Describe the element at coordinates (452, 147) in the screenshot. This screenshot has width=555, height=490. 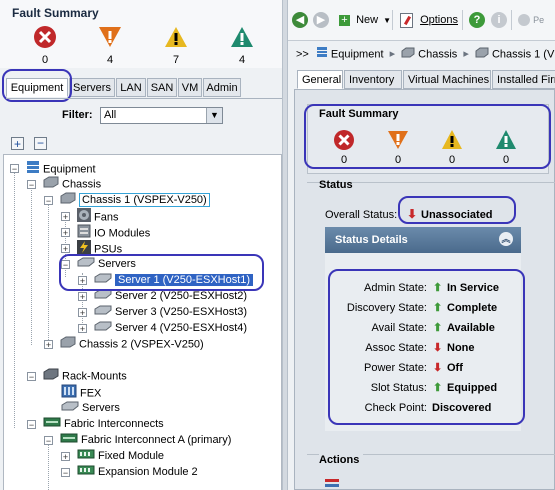
I see `minor-fault-count: 0` at that location.